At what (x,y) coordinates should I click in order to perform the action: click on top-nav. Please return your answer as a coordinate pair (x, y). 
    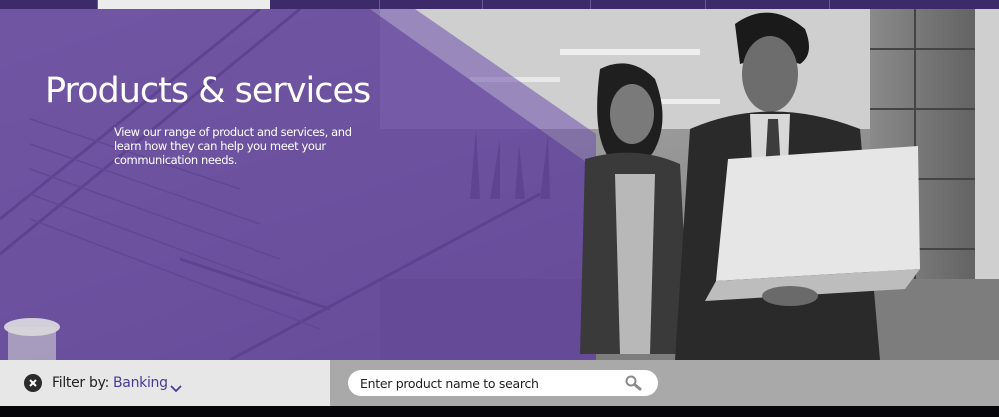
    Looking at the image, I should click on (499, 4).